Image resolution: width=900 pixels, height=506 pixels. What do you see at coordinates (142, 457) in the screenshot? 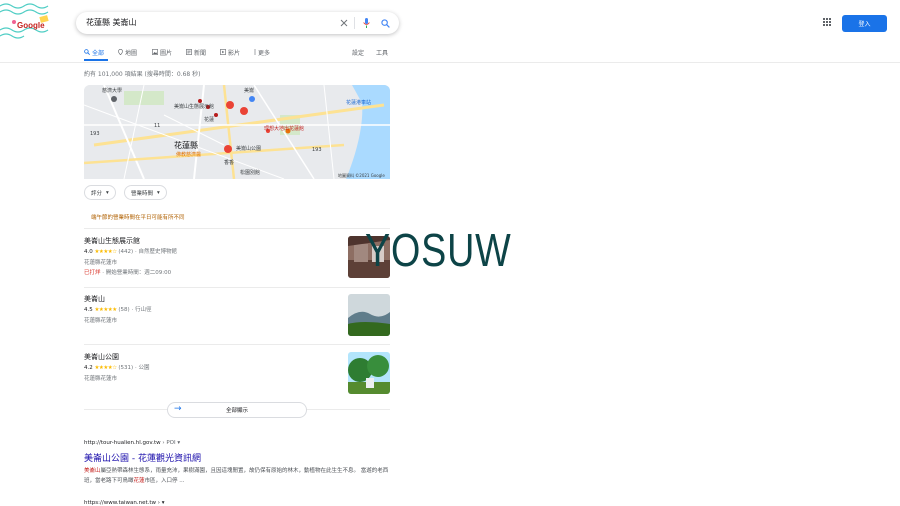
I see `result-title: 美崙山公園 - 花蓮觀光資訊網` at bounding box center [142, 457].